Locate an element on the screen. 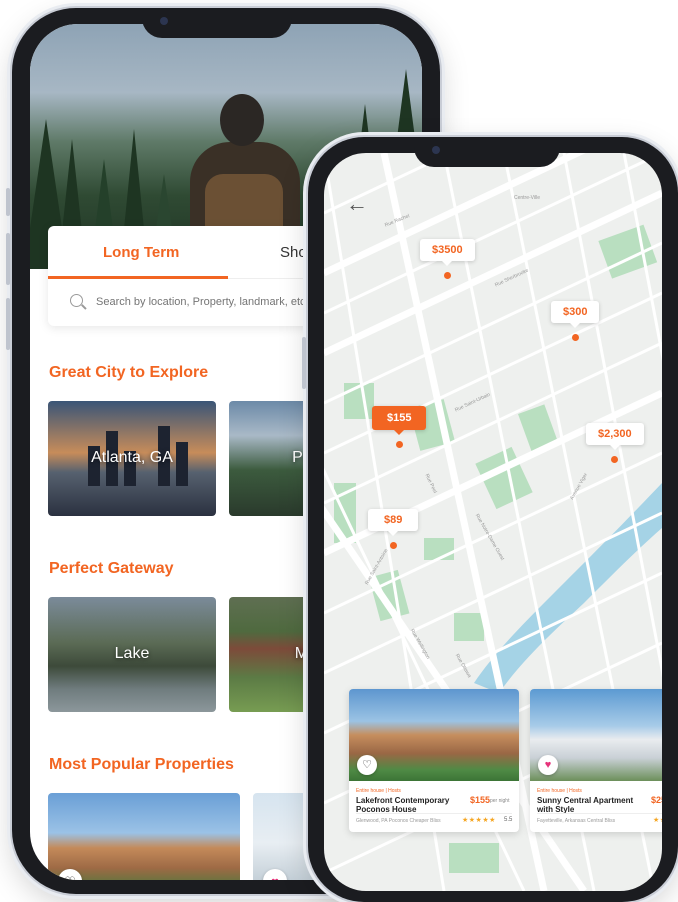 This screenshot has width=678, height=902. mute-switch is located at coordinates (8, 202).